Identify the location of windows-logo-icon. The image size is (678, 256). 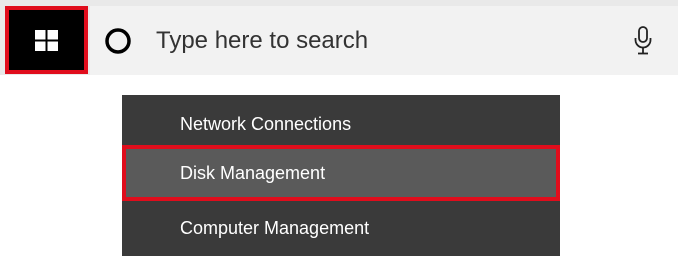
(46, 40).